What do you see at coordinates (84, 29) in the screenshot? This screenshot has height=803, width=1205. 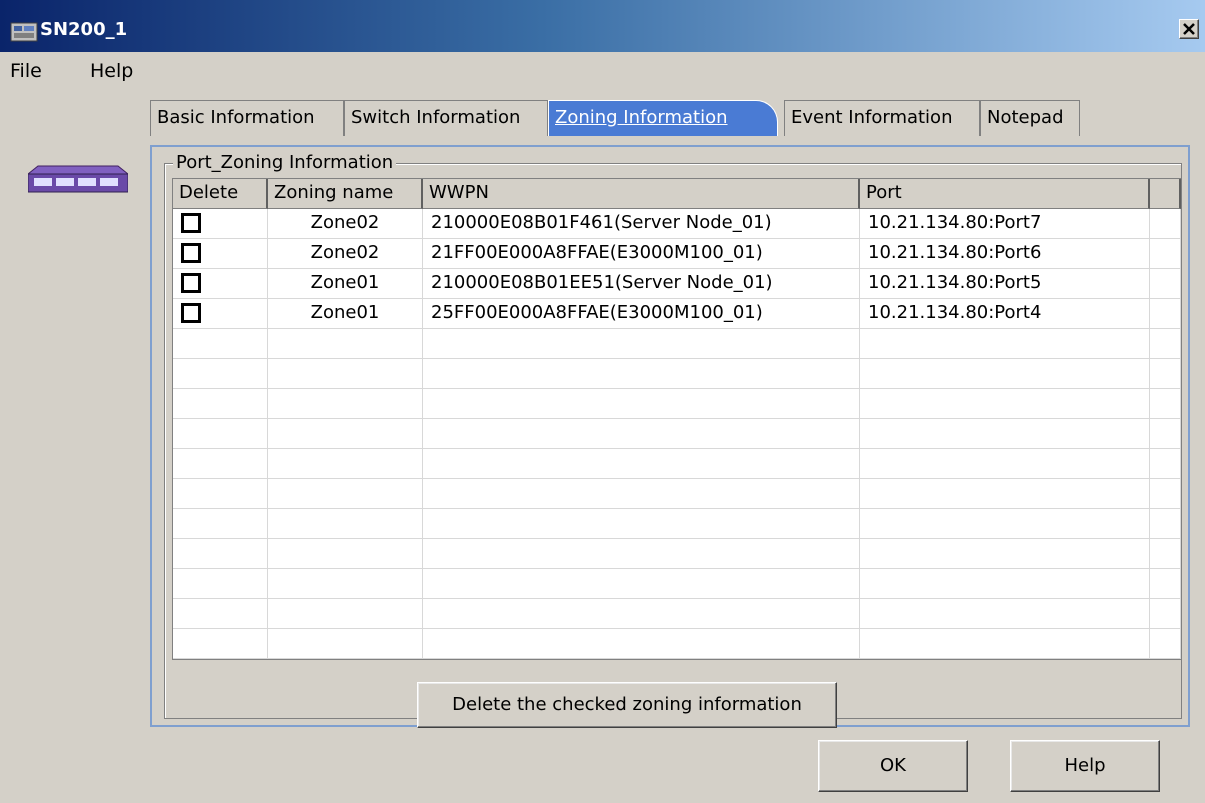 I see `window-title: SN200_1` at bounding box center [84, 29].